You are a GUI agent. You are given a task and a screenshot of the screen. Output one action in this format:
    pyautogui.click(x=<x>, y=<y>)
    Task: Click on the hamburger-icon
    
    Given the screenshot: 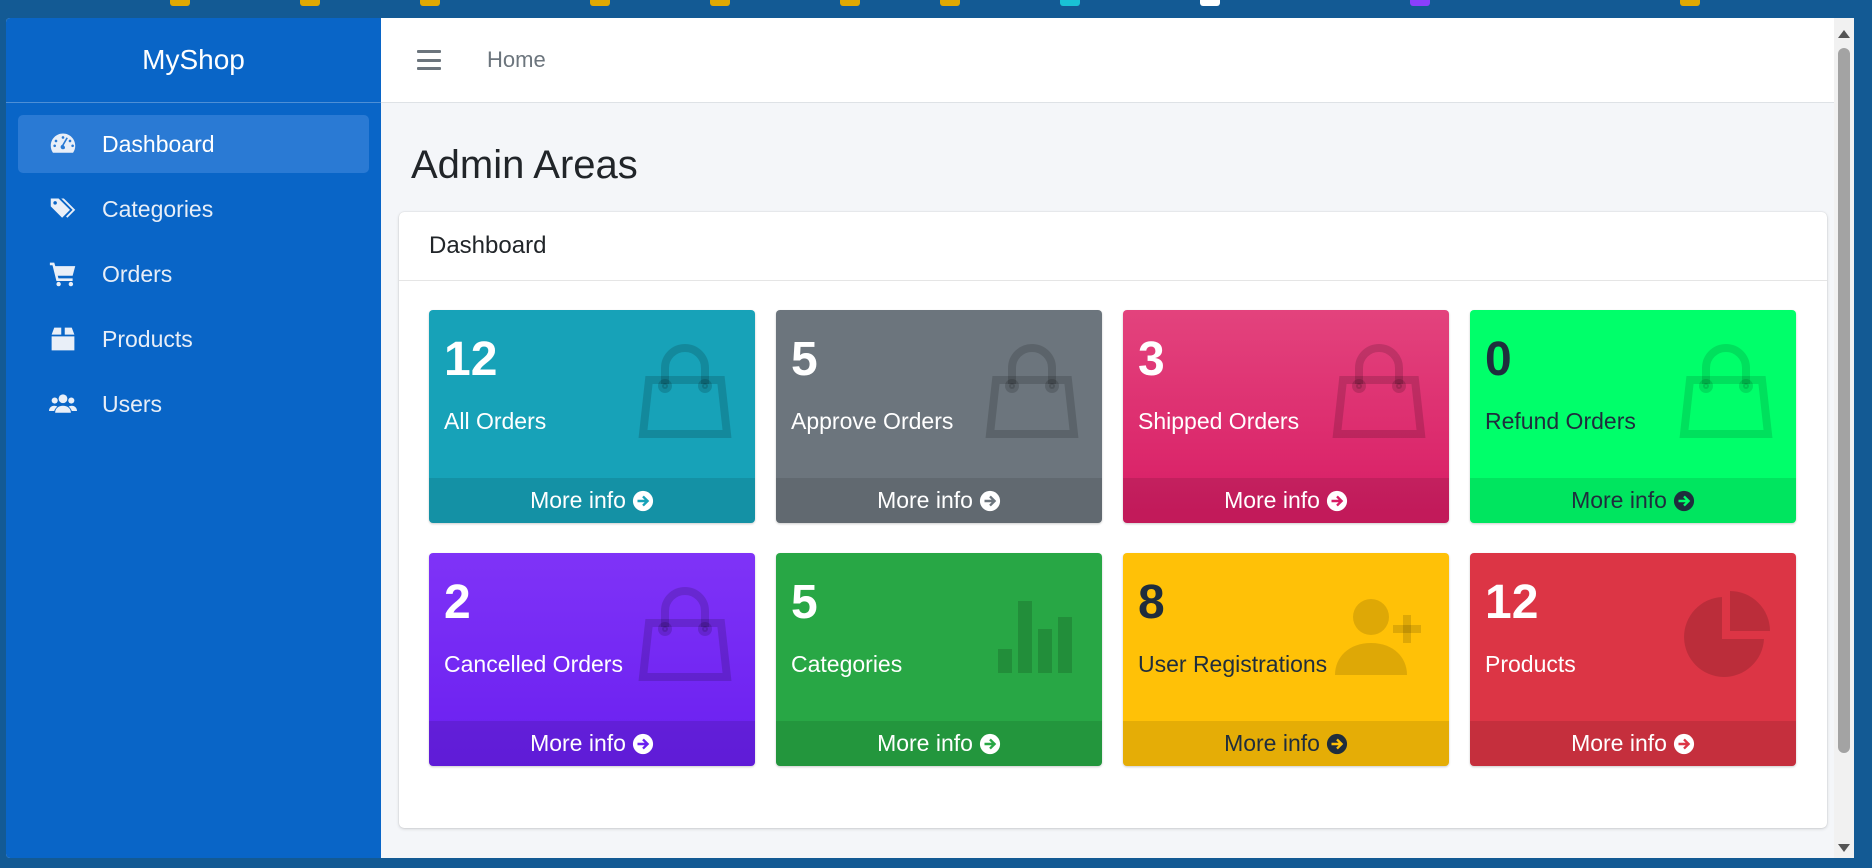 What is the action you would take?
    pyautogui.click(x=429, y=60)
    